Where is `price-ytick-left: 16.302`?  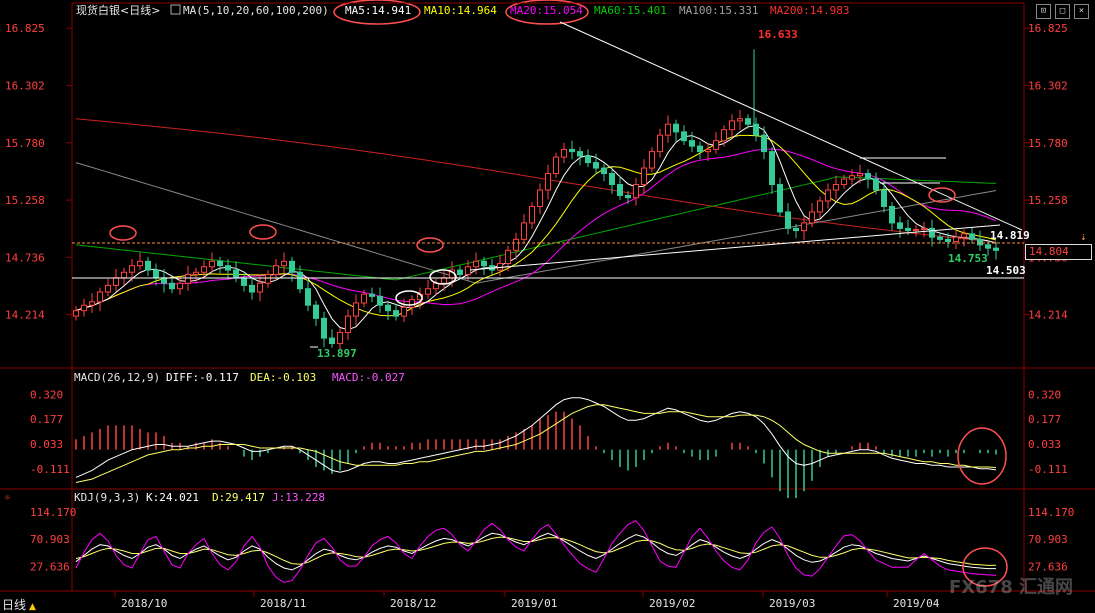 price-ytick-left: 16.302 is located at coordinates (25, 86).